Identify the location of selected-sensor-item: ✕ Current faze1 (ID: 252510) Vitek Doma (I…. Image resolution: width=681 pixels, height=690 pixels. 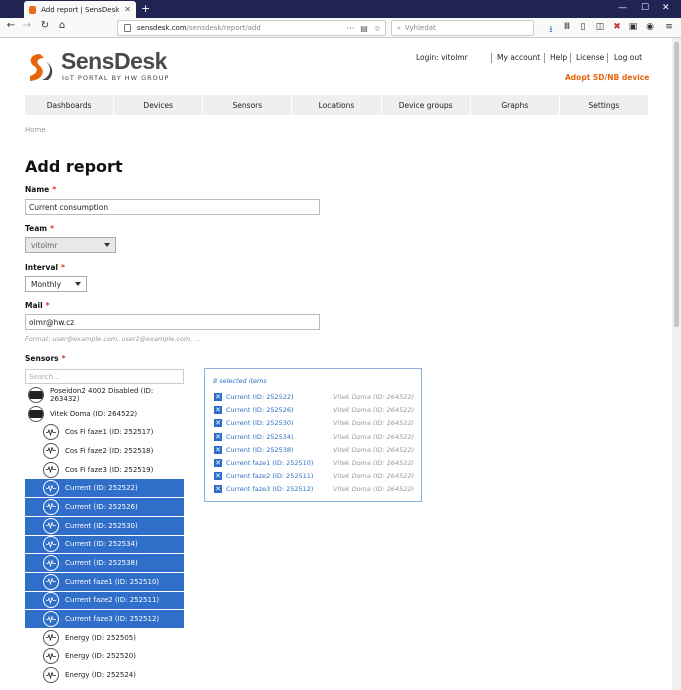
(314, 463).